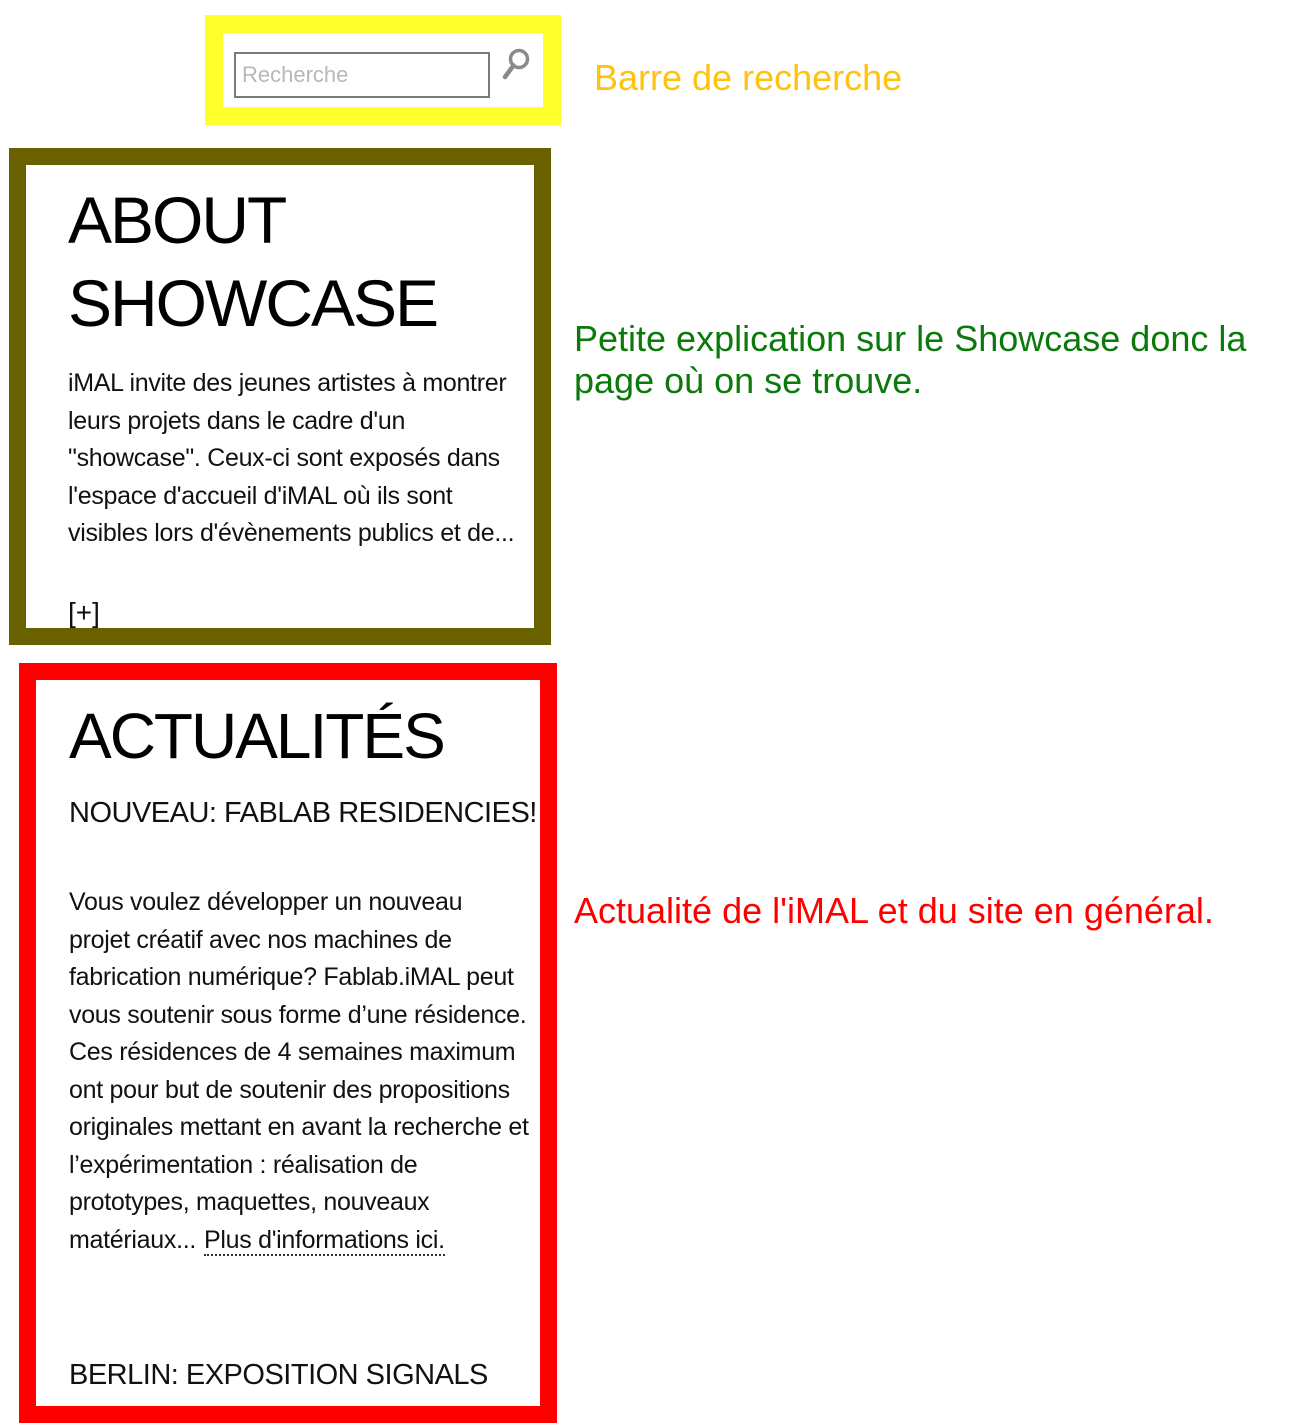 The width and height of the screenshot is (1294, 1423). I want to click on news-title: ACTUALITÉS, so click(257, 736).